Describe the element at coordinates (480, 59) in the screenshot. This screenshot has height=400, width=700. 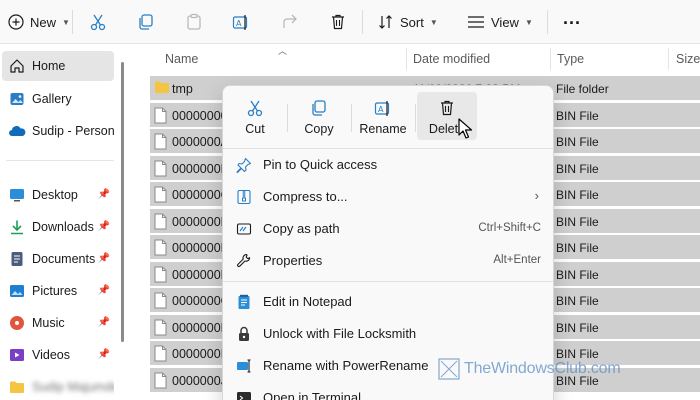
I see `column-header-date: Date modified` at that location.